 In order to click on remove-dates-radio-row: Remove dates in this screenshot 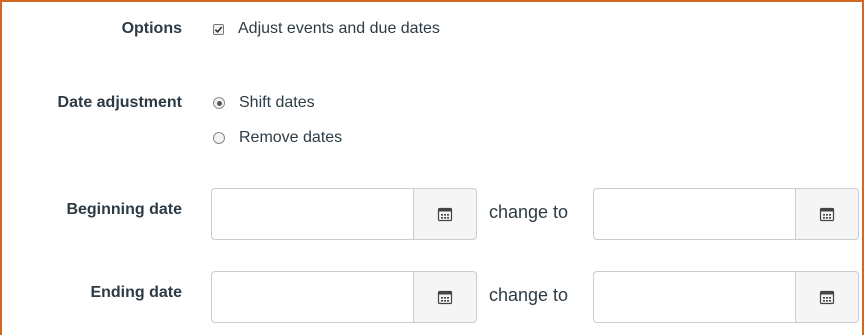, I will do `click(277, 138)`.